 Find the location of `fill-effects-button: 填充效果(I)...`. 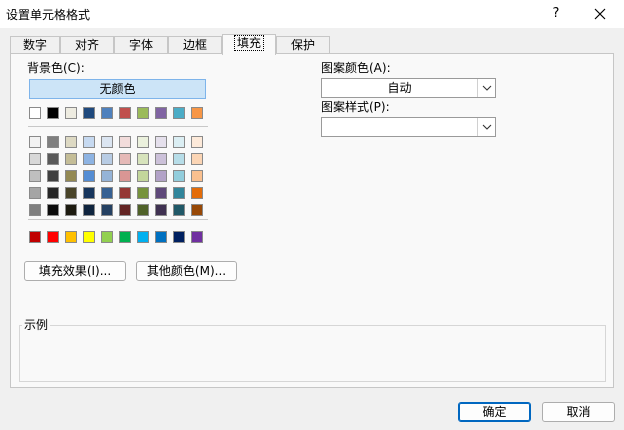

fill-effects-button: 填充效果(I)... is located at coordinates (75, 271).